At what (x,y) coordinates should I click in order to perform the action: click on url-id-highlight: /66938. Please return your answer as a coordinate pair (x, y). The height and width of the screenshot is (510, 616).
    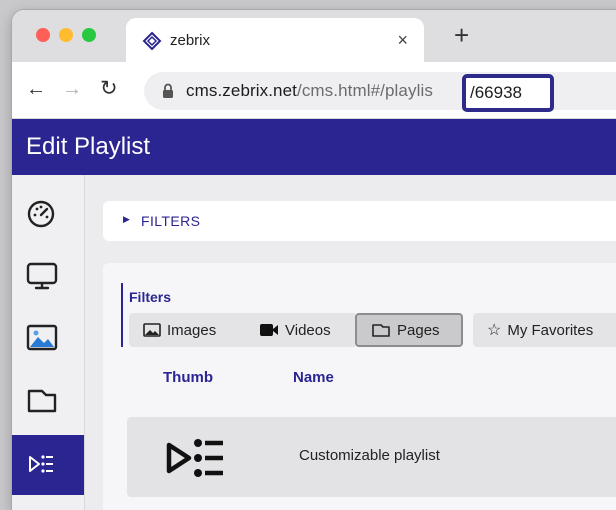
    Looking at the image, I should click on (508, 93).